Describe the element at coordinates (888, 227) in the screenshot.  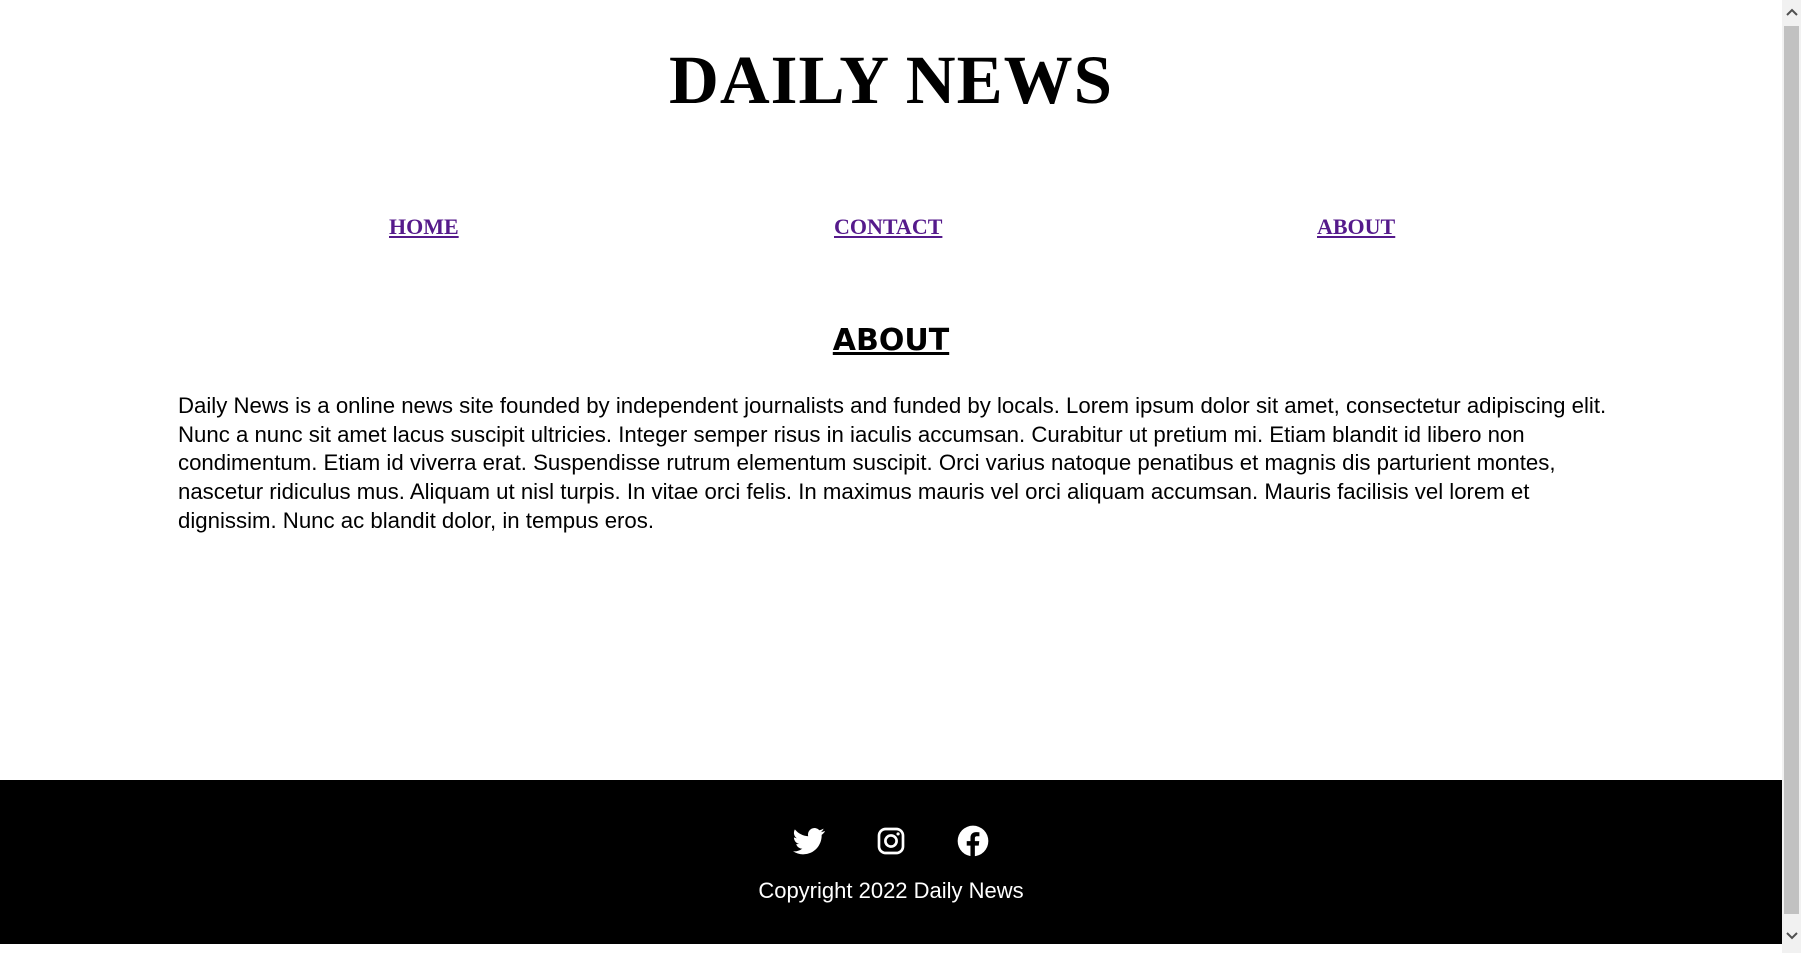
I see `nav-link-contact: CONTACT` at that location.